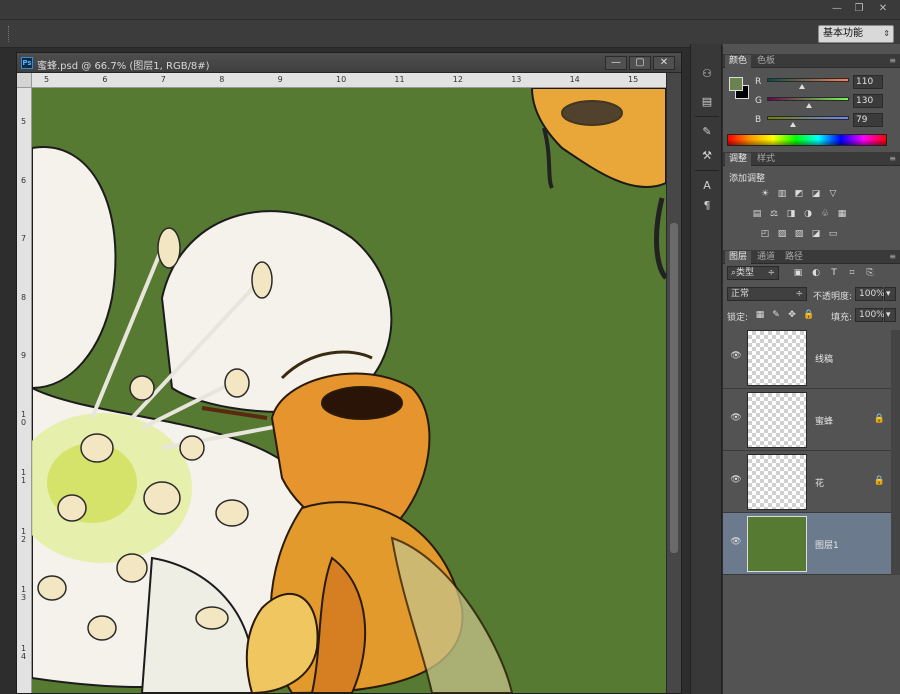 The width and height of the screenshot is (900, 694). Describe the element at coordinates (457, 79) in the screenshot. I see `ruler-h-label: 12` at that location.